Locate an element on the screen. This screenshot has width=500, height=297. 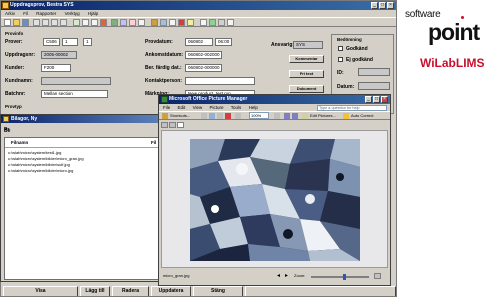
pm-minimize-button: _ is located at coordinates (368, 99).